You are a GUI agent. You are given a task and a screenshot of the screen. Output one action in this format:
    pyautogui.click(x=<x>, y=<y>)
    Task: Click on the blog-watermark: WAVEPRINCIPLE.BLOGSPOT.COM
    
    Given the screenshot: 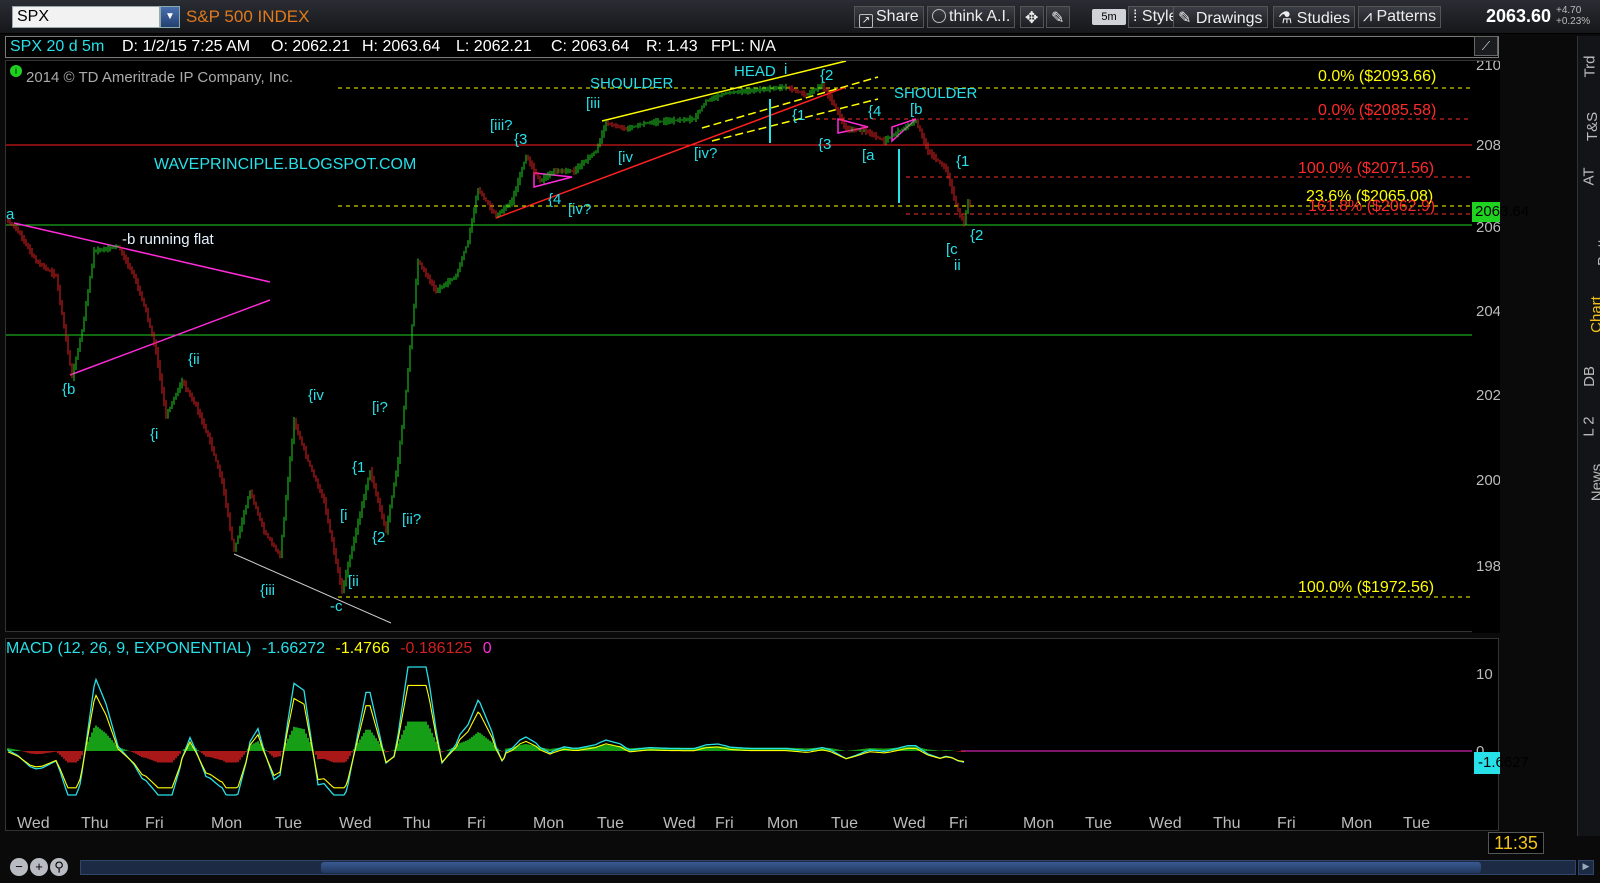 What is the action you would take?
    pyautogui.click(x=285, y=164)
    